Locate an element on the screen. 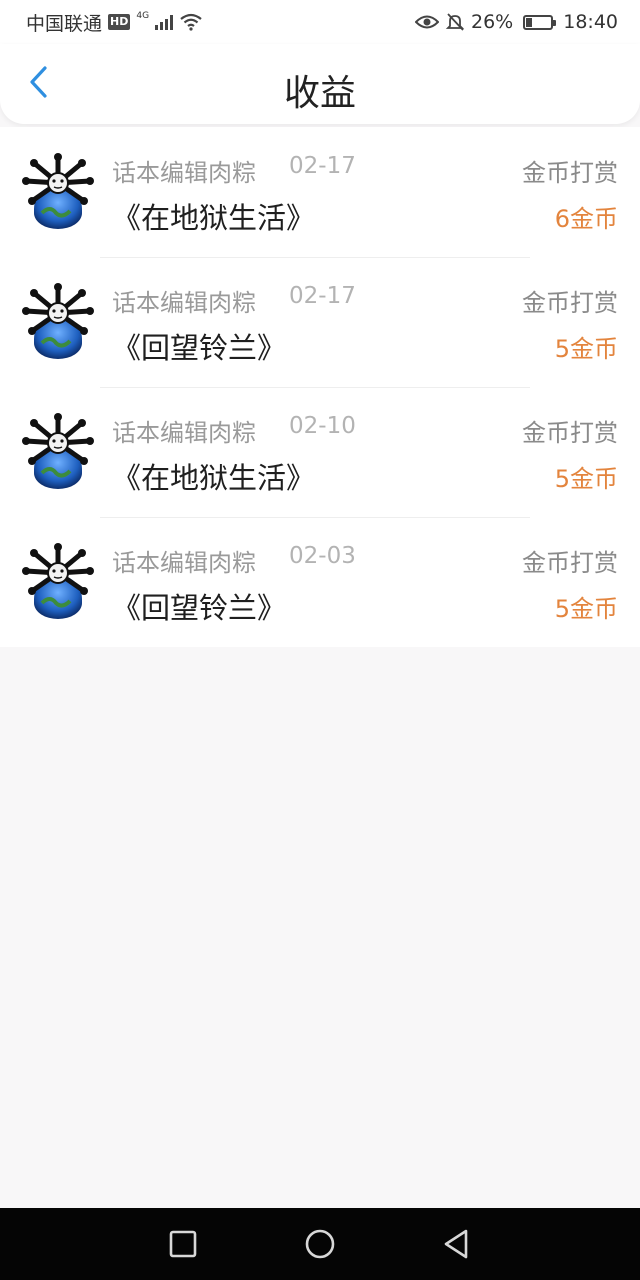 The width and height of the screenshot is (640, 1280). eye-icon is located at coordinates (427, 22).